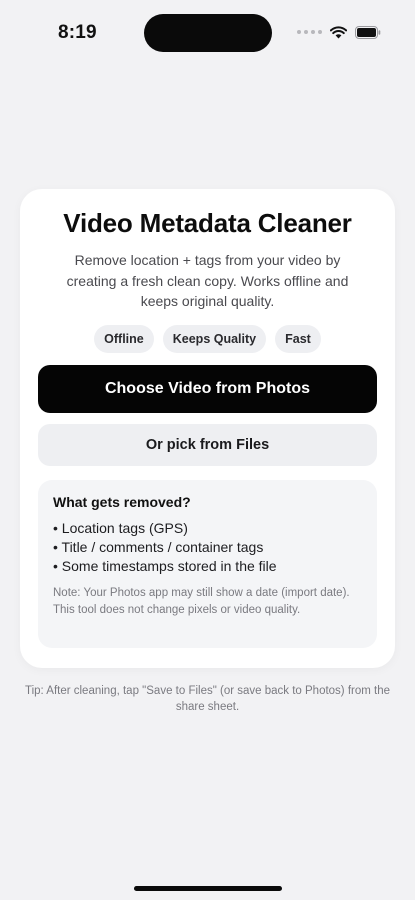 The image size is (415, 900). Describe the element at coordinates (165, 566) in the screenshot. I see `list-item: • Some timestamps stored in the file` at that location.